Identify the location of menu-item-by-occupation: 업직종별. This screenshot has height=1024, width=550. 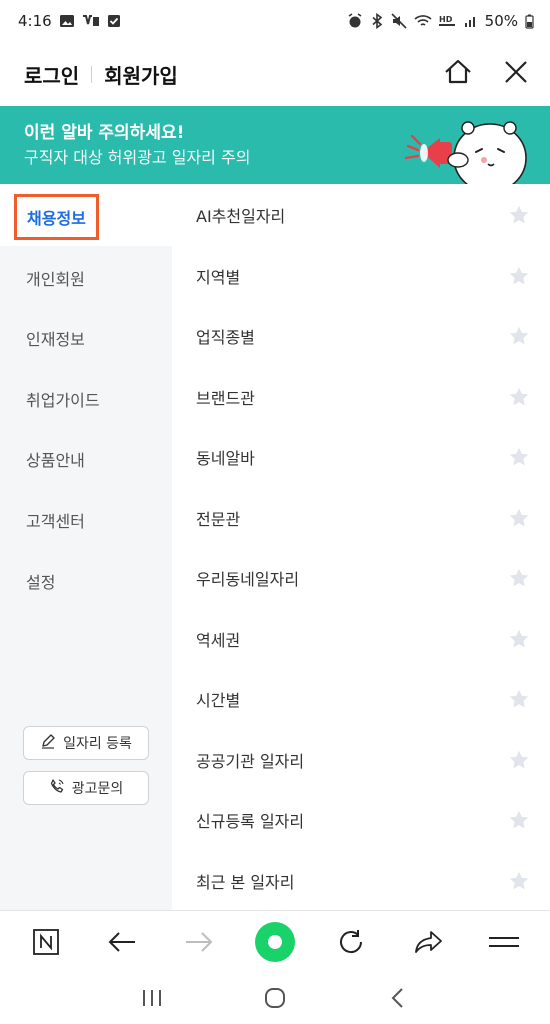
(362, 336).